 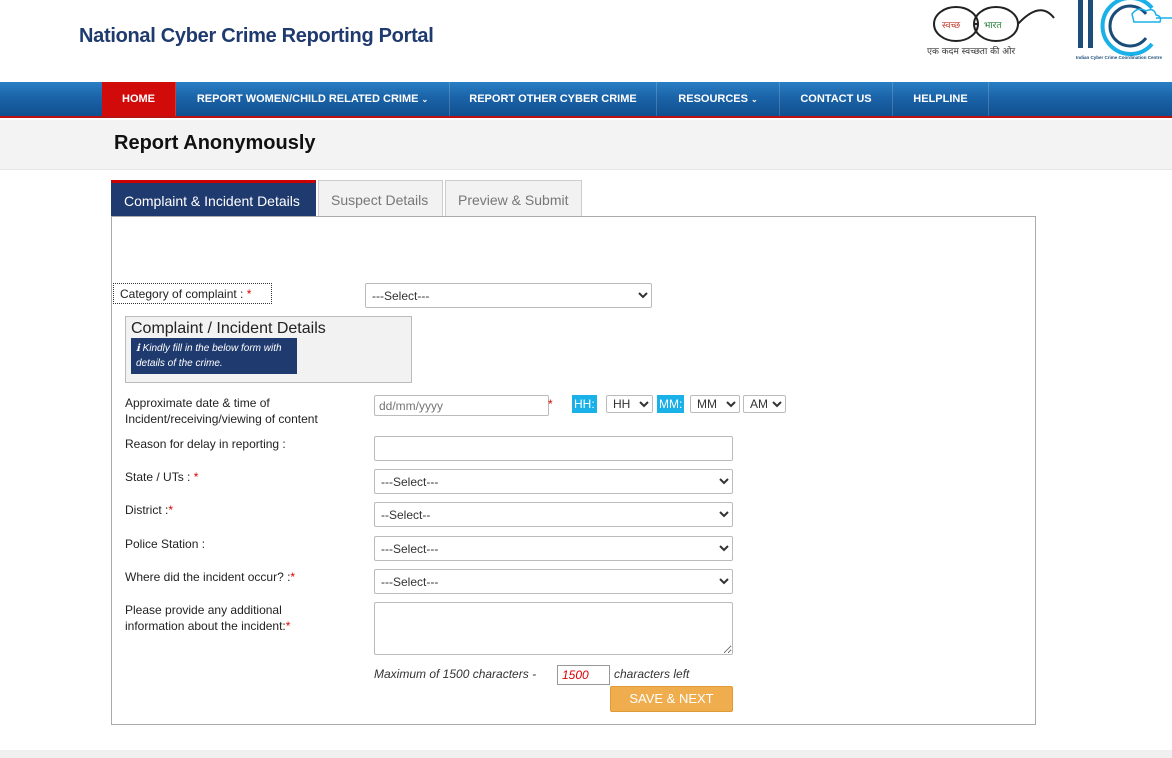 What do you see at coordinates (553, 548) in the screenshot?
I see `police-station-select: ---Select---` at bounding box center [553, 548].